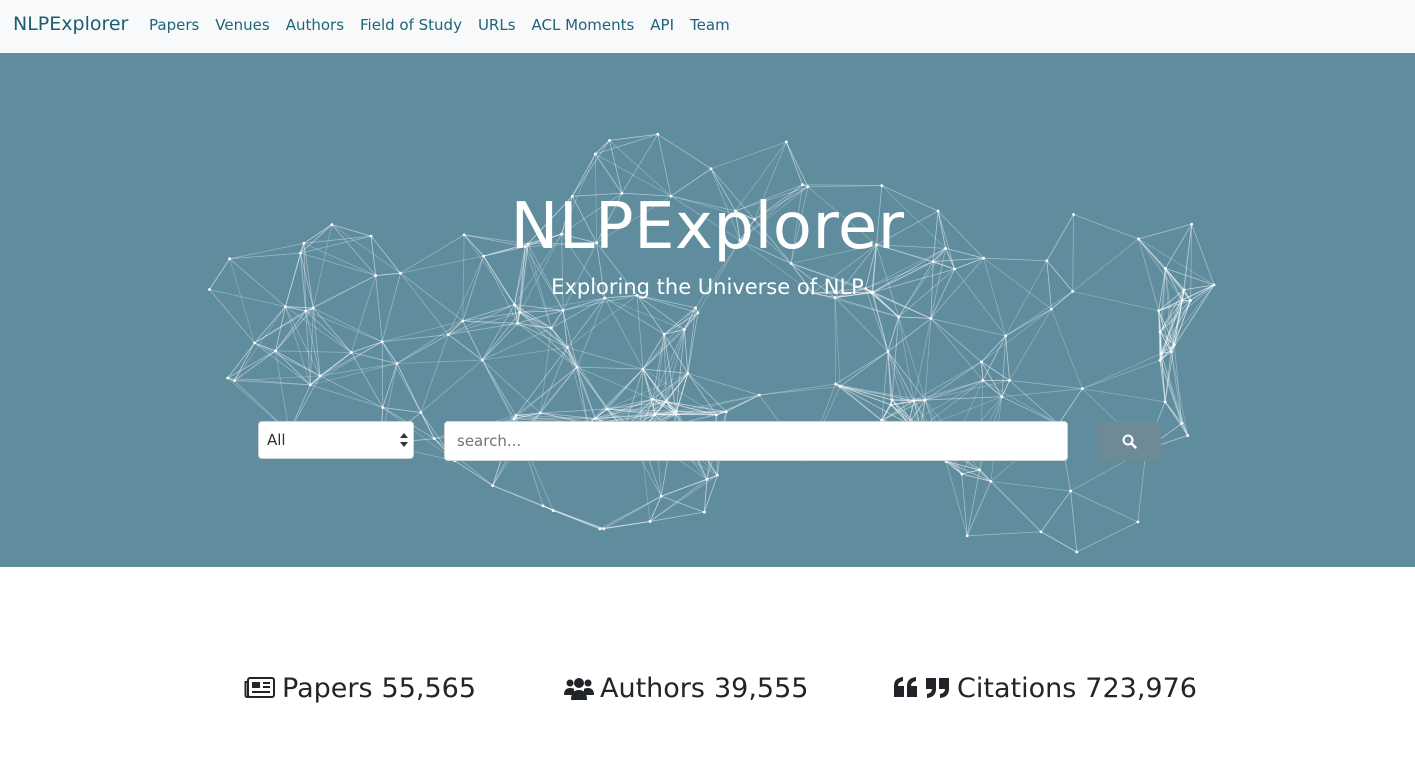 Image resolution: width=1415 pixels, height=776 pixels. I want to click on hero-subtitle: Exploring the Universe of NLP, so click(707, 287).